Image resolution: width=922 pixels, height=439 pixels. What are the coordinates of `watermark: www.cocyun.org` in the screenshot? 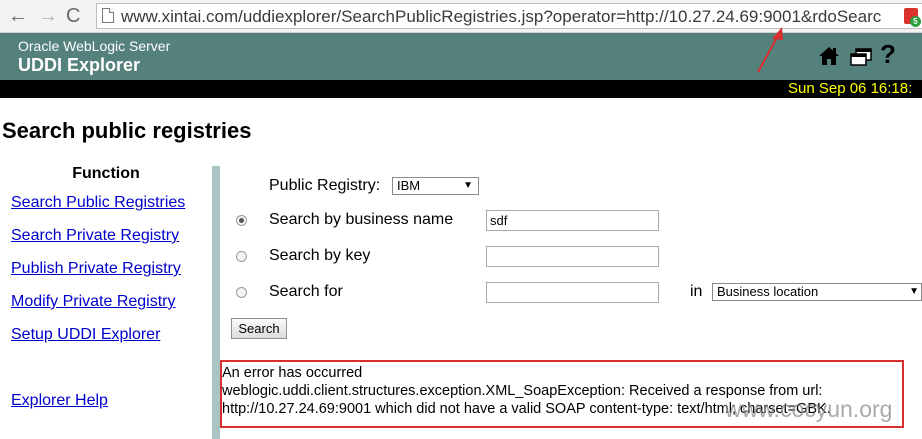 It's located at (809, 409).